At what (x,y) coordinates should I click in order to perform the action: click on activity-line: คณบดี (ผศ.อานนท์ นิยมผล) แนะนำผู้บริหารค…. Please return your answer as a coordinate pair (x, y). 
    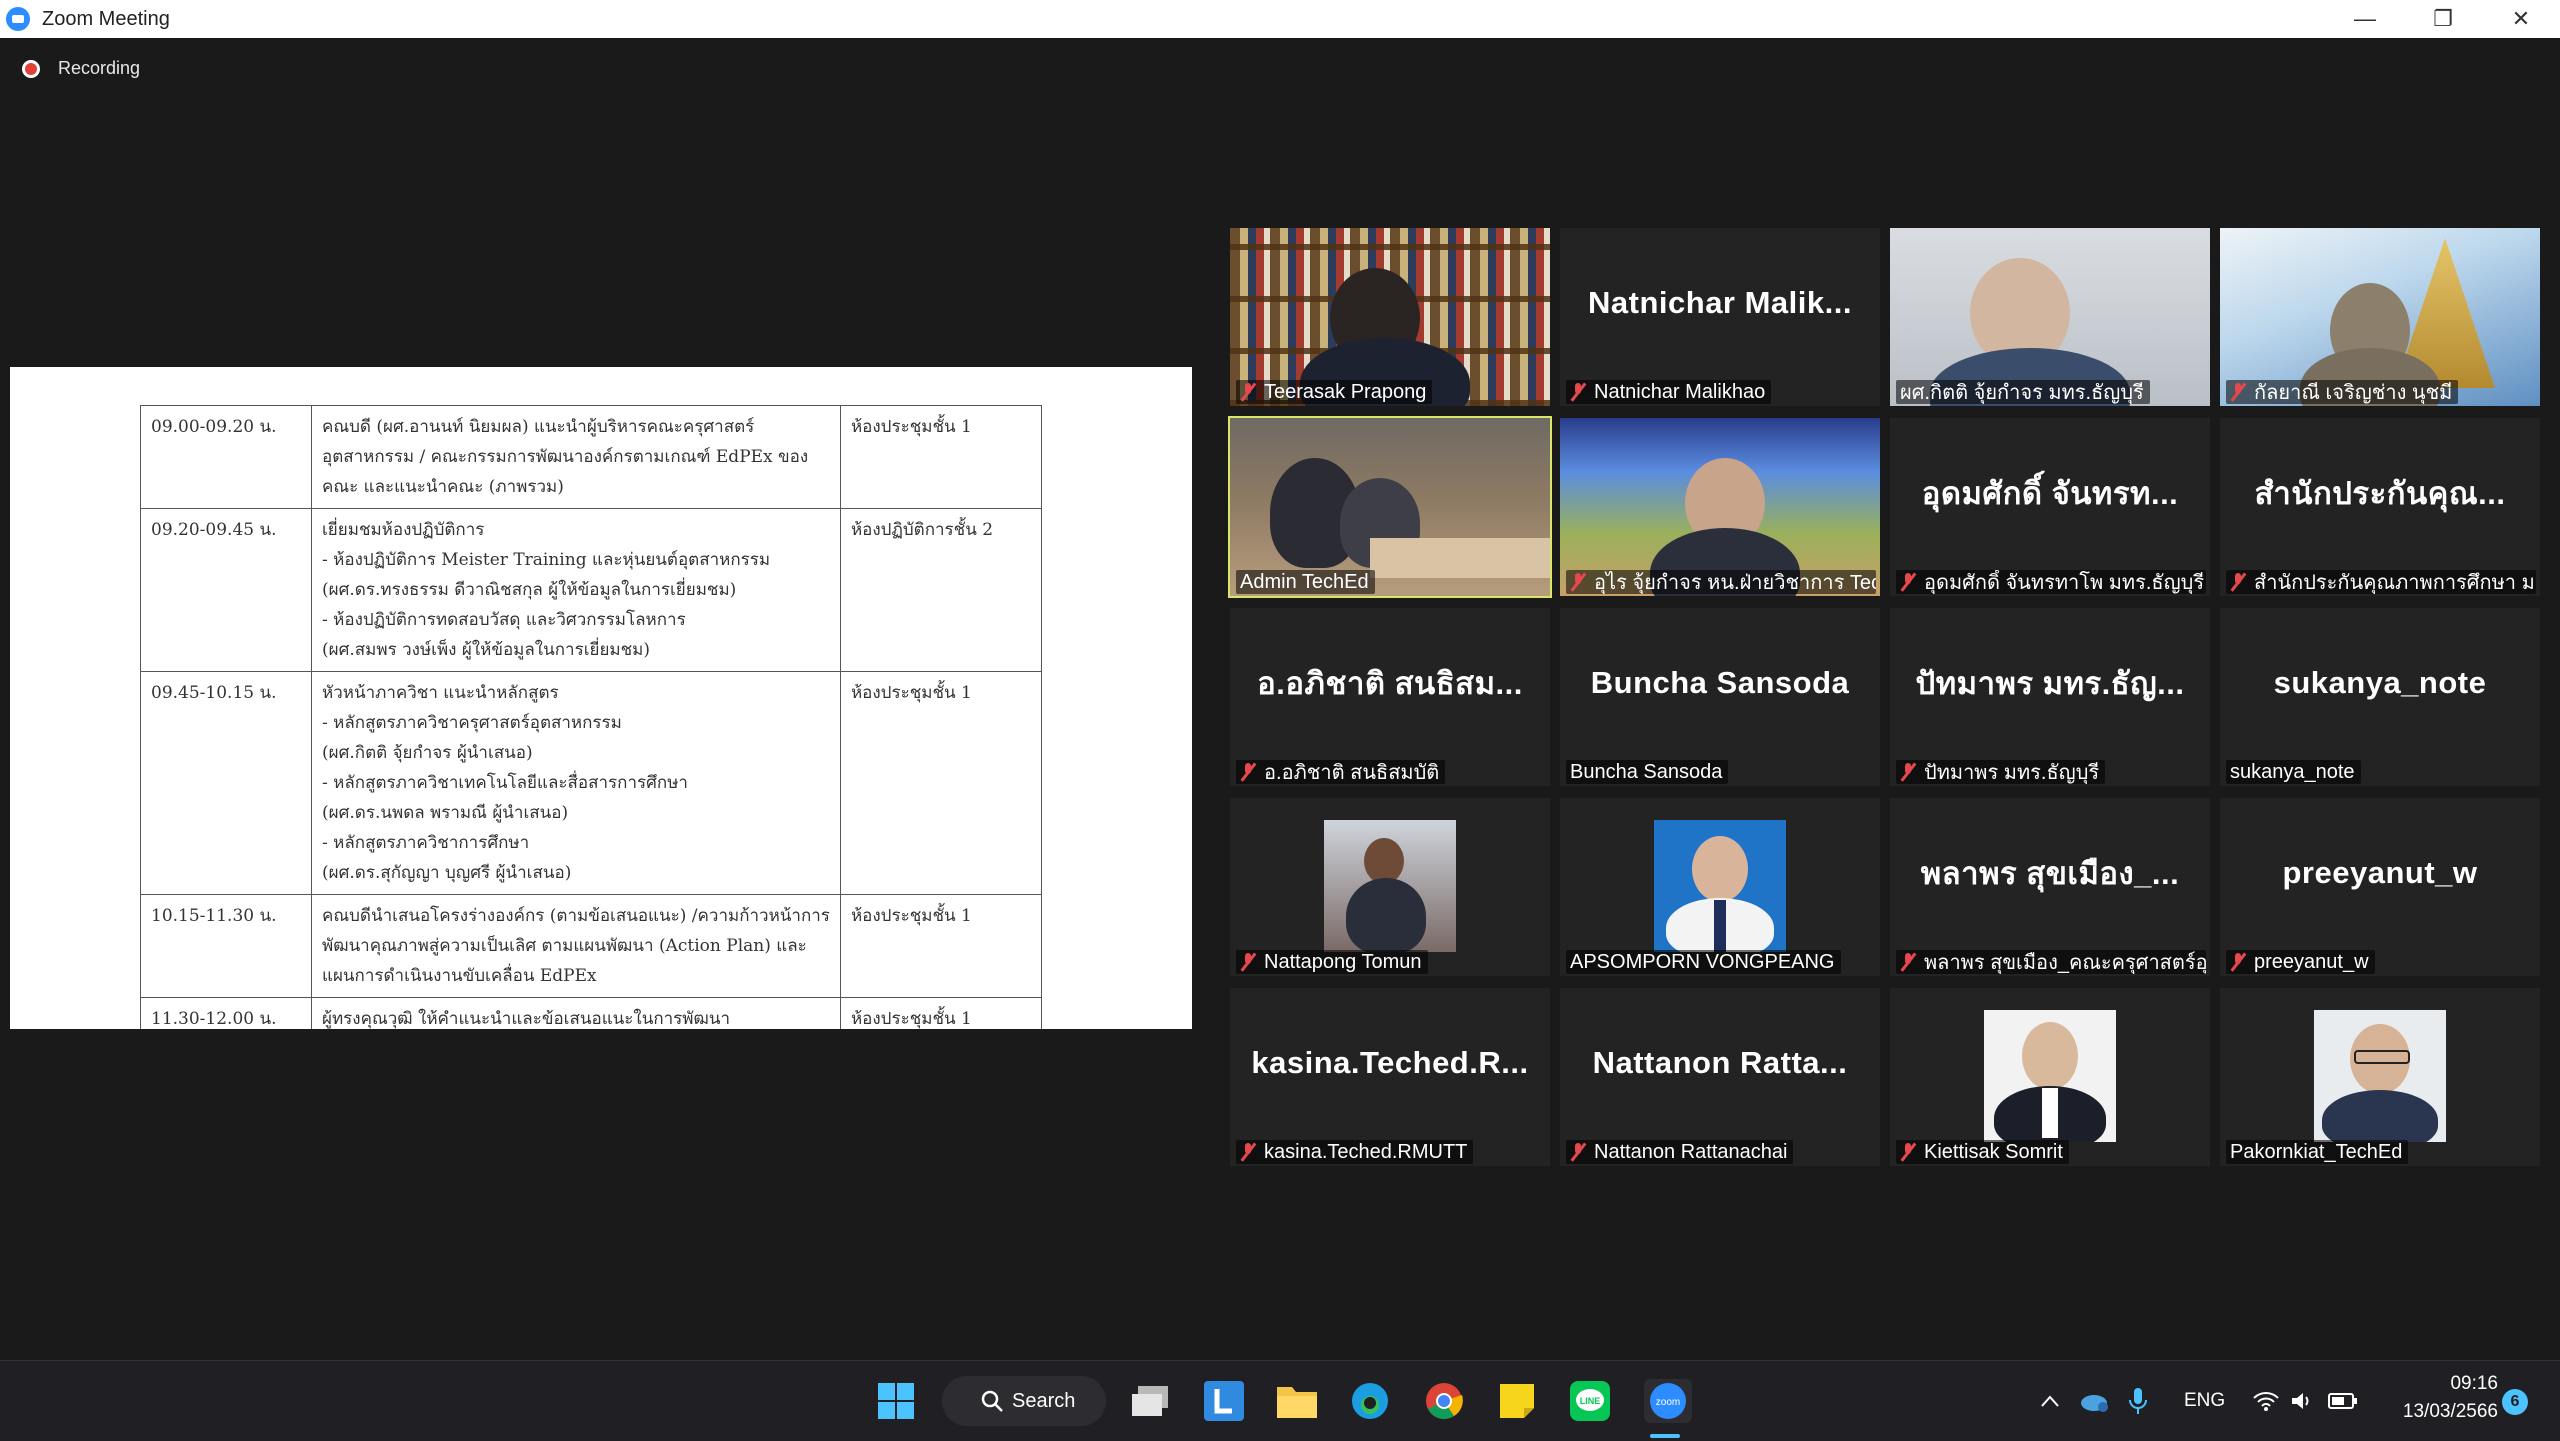
    Looking at the image, I should click on (538, 427).